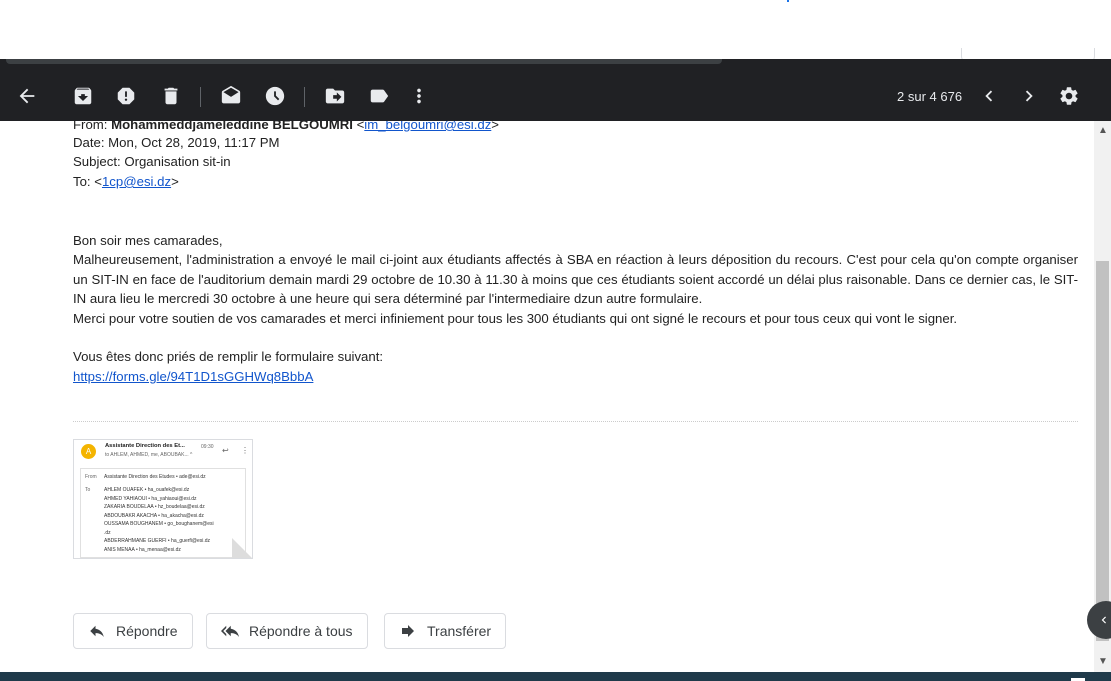  I want to click on settings-icon, so click(1069, 96).